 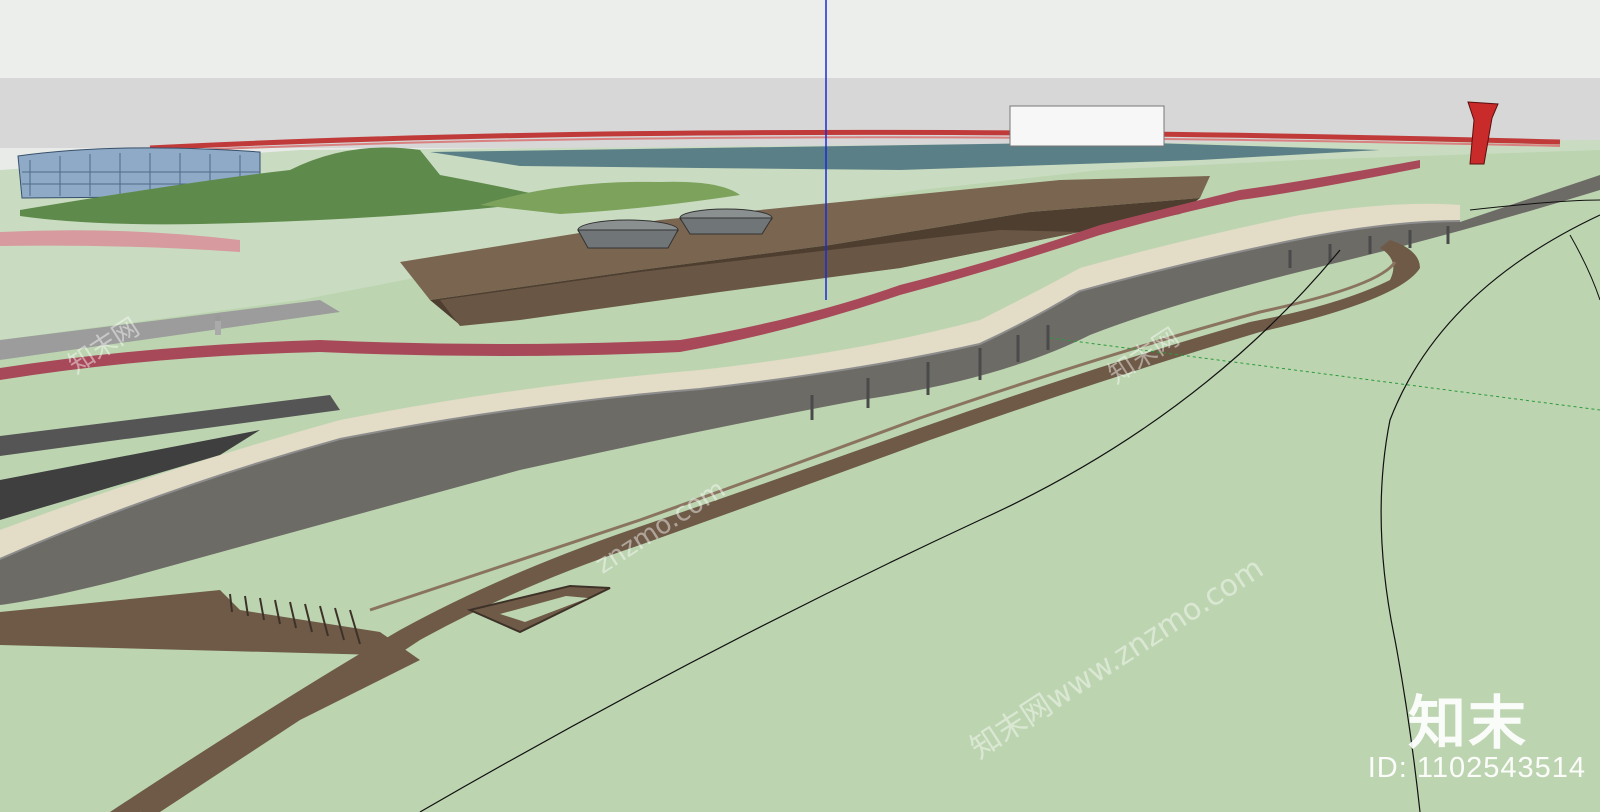 What do you see at coordinates (218, 318) in the screenshot?
I see `person-figure` at bounding box center [218, 318].